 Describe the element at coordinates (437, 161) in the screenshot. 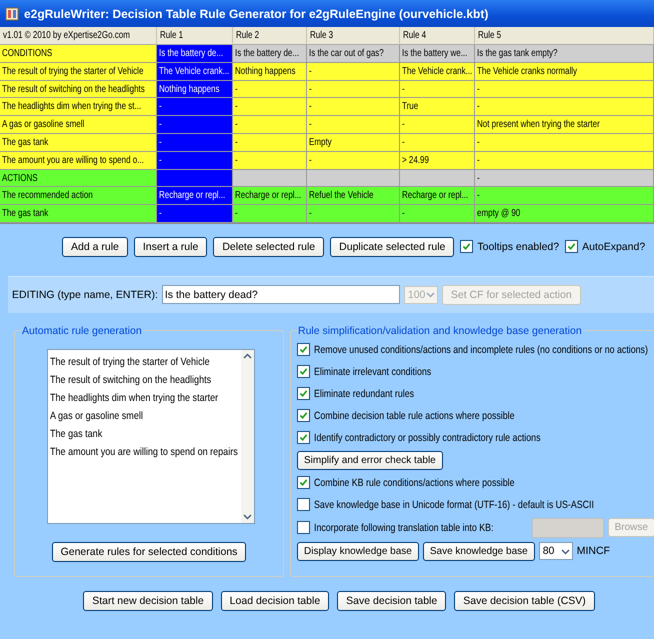

I see `table-cell: > 24.99` at that location.